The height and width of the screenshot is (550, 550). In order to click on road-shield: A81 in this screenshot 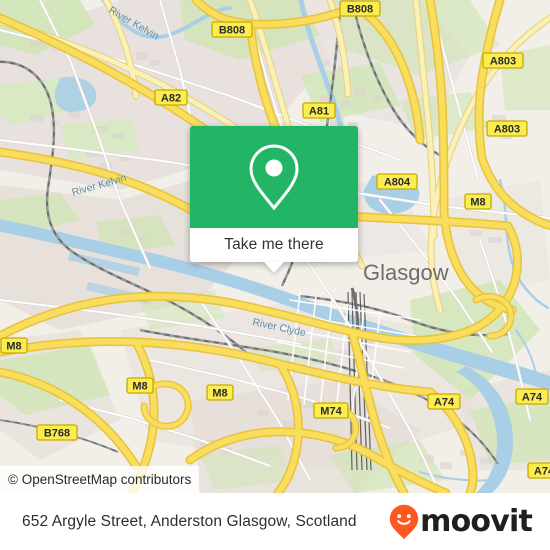, I will do `click(319, 110)`.